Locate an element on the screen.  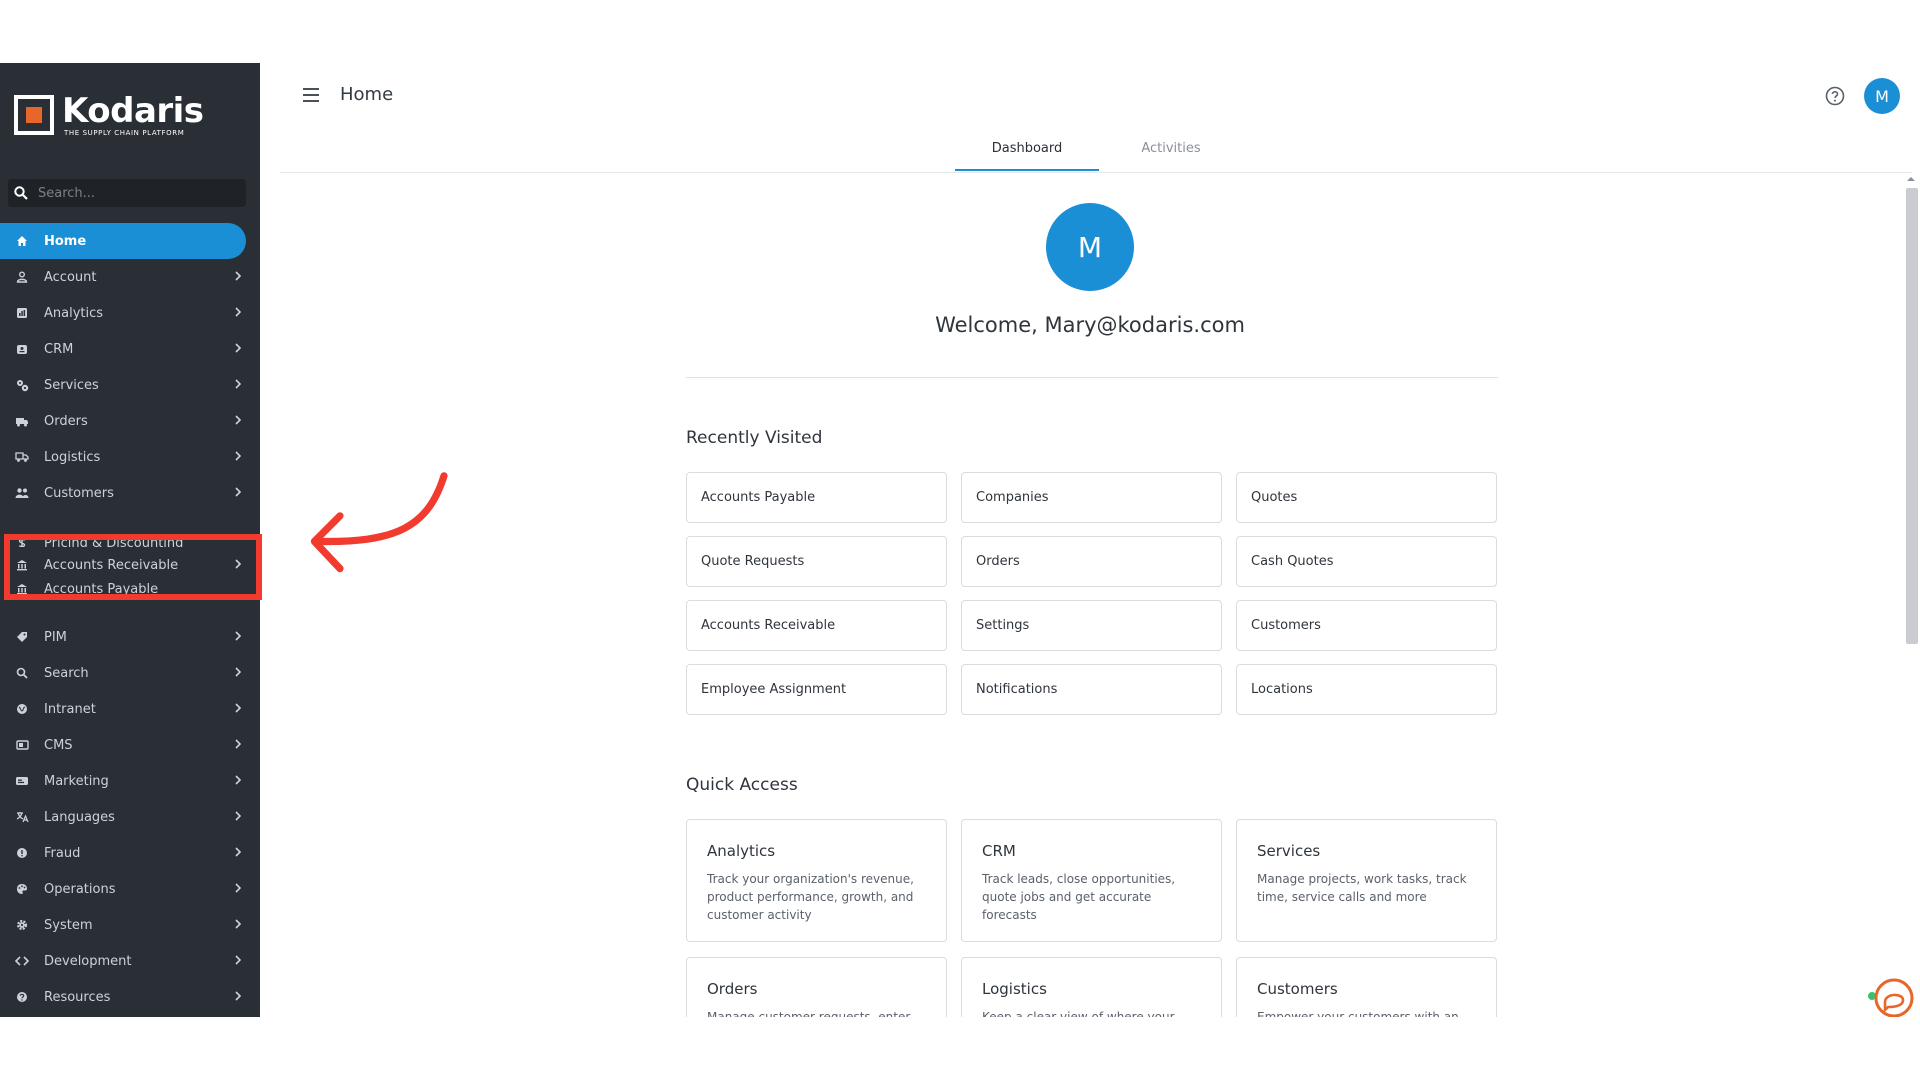
sidebar-item-system: System is located at coordinates (130, 925).